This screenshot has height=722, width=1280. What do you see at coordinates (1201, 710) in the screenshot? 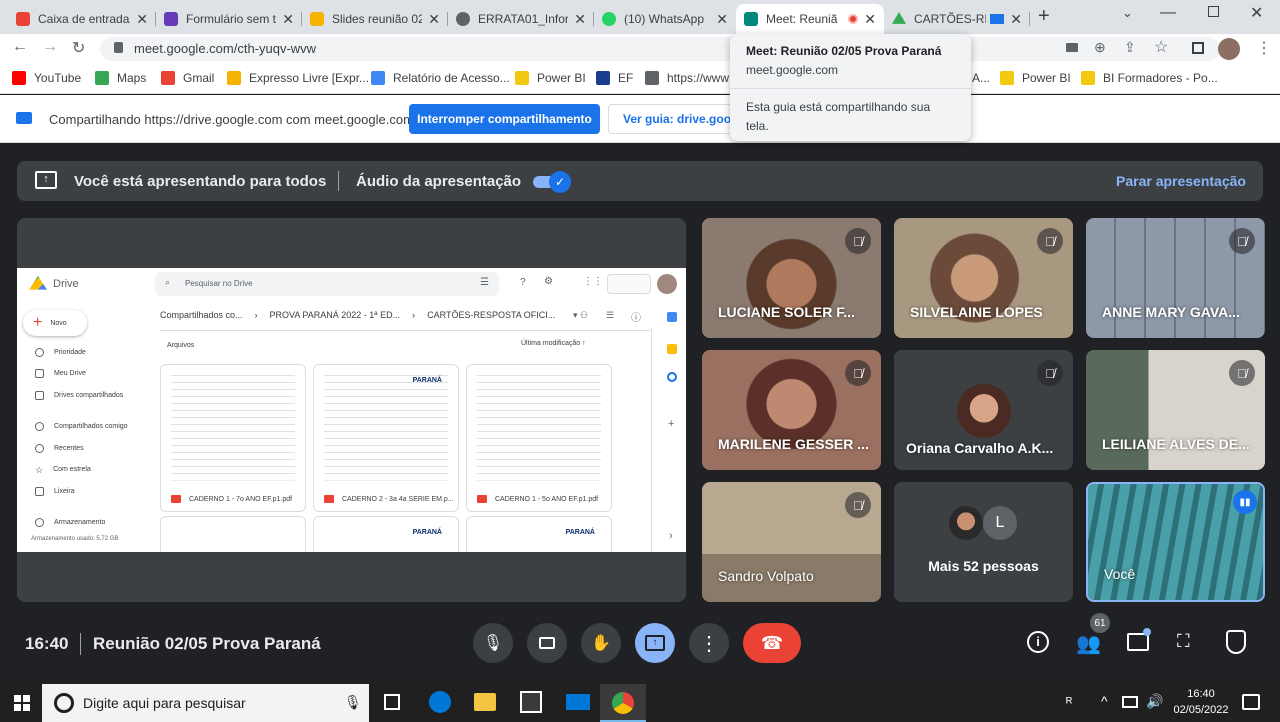
I see `clock-date: 02/05/2022` at bounding box center [1201, 710].